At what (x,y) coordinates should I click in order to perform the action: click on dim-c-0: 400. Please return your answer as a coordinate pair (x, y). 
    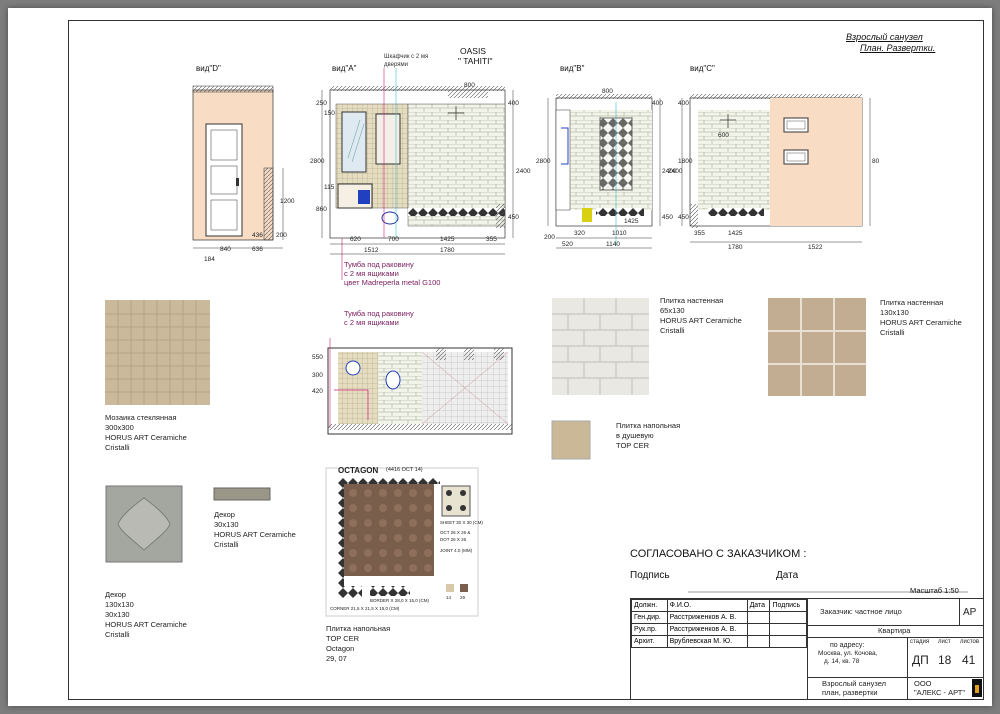
    Looking at the image, I should click on (683, 103).